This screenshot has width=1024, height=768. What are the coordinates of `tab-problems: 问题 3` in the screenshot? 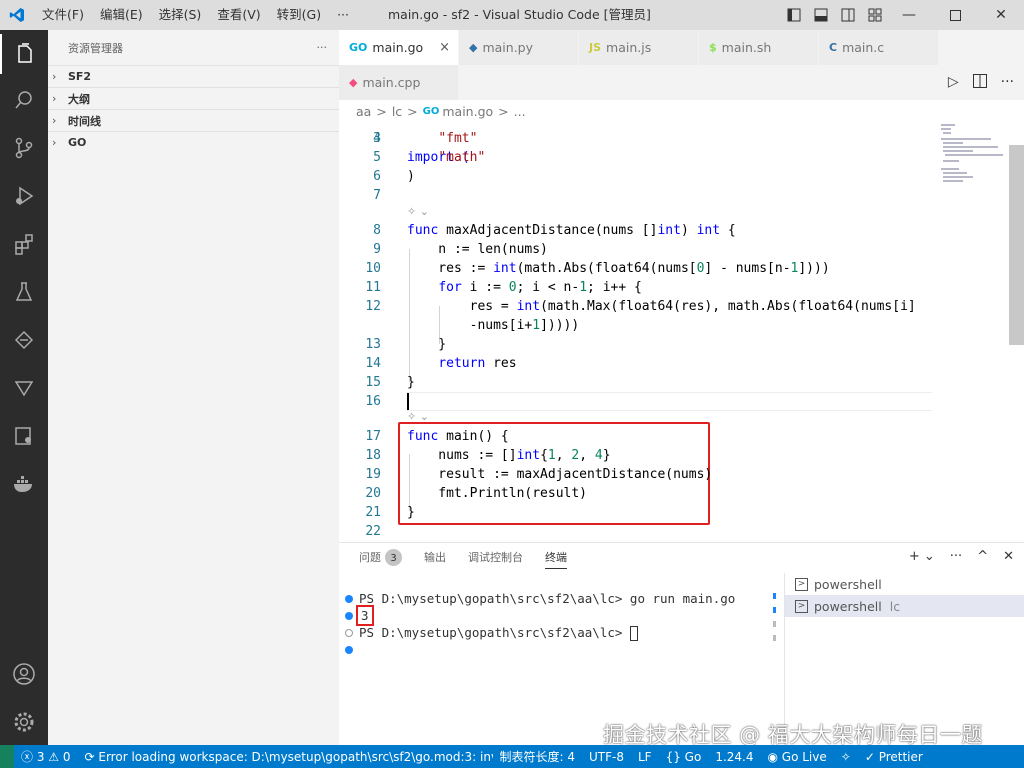 It's located at (380, 558).